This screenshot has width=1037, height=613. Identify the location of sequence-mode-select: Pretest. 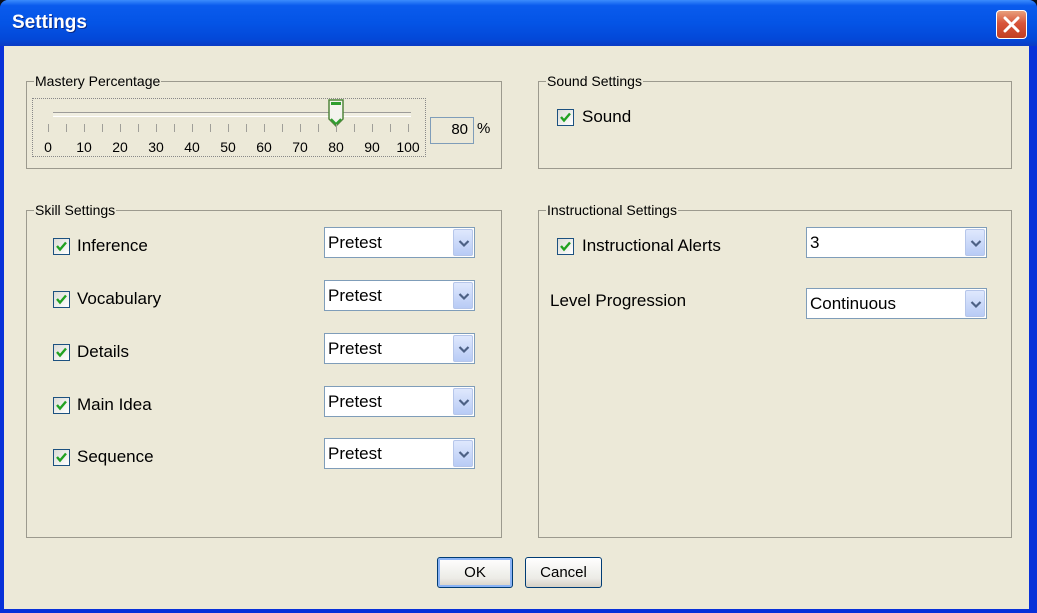
(399, 453).